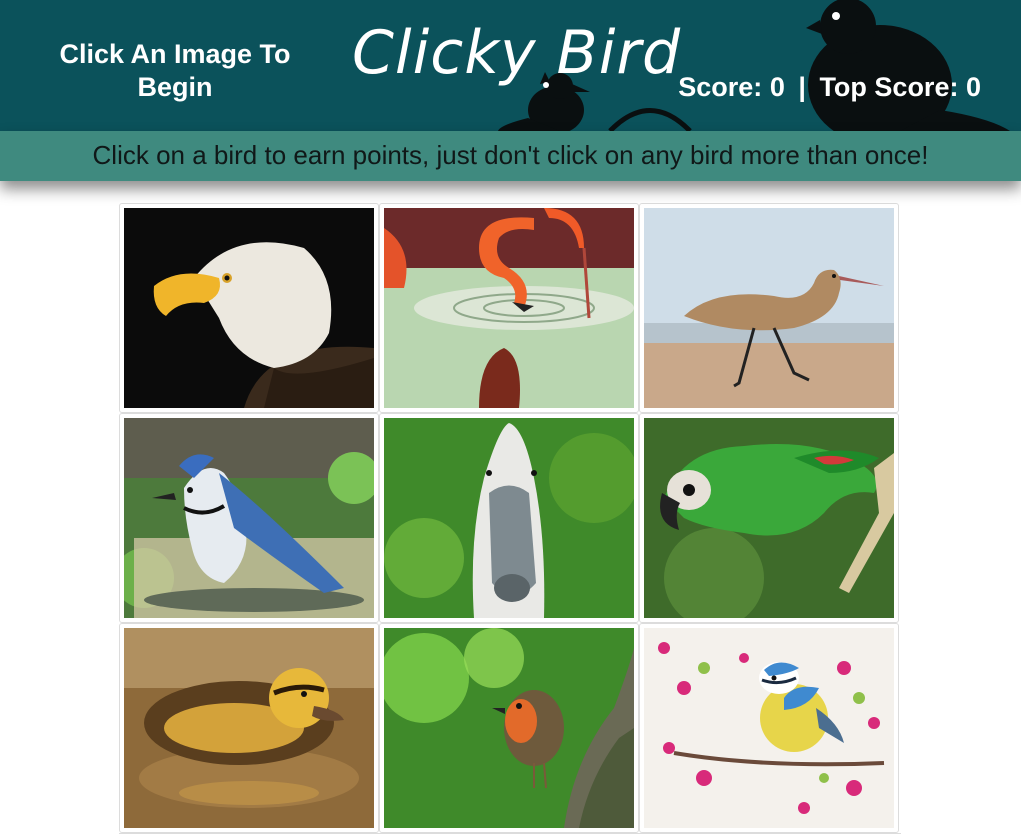  What do you see at coordinates (517, 53) in the screenshot?
I see `app-title: Clicky Bird` at bounding box center [517, 53].